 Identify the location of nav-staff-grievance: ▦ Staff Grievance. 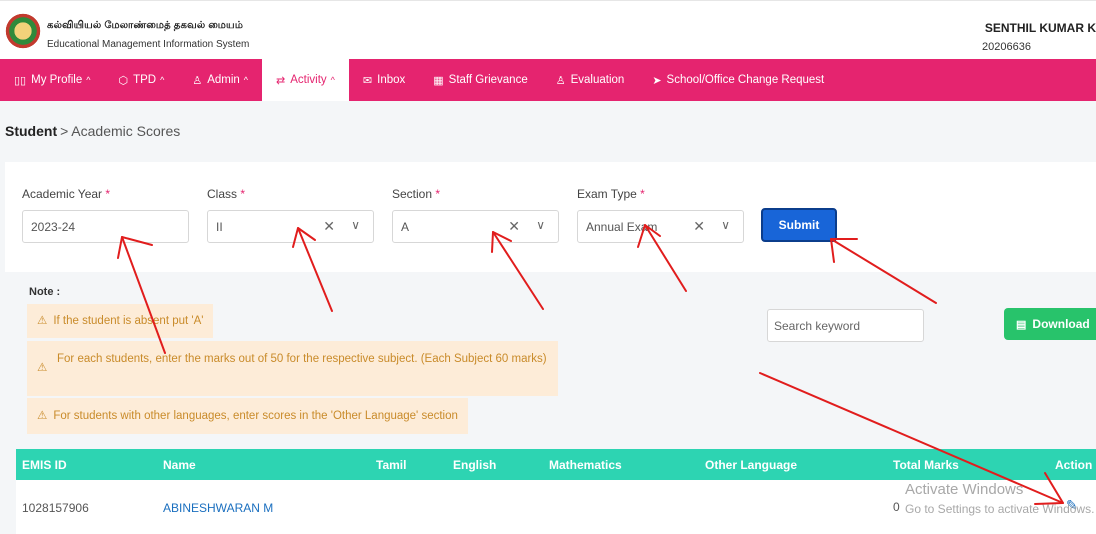
(480, 80).